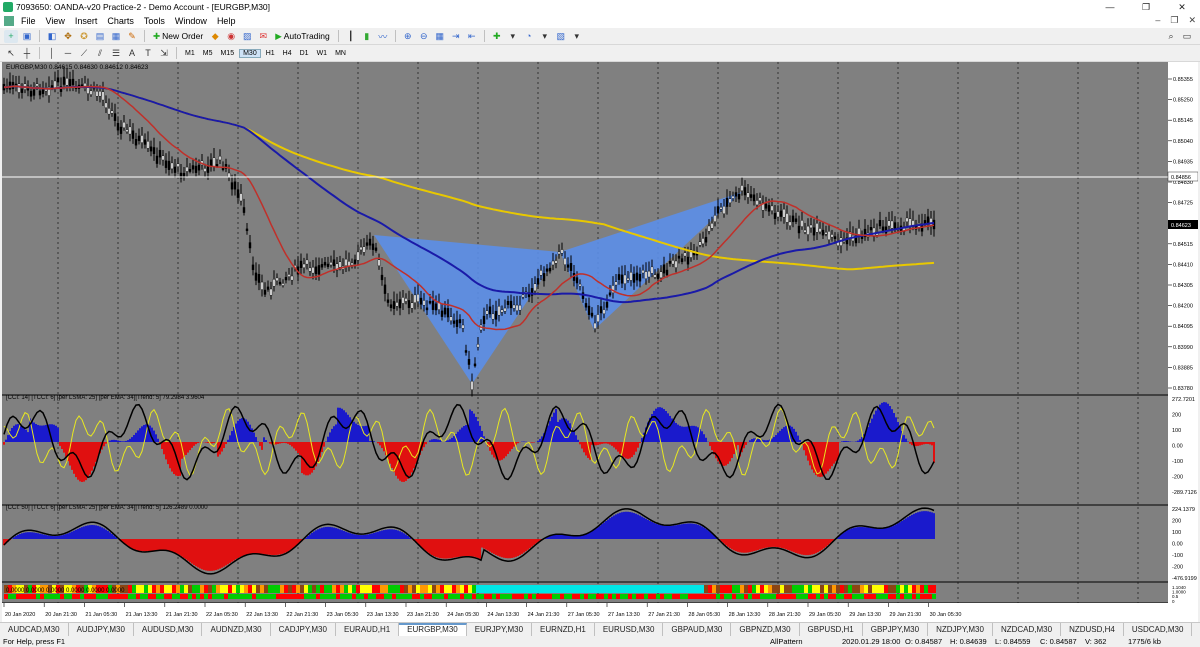  I want to click on autotrading-button: ▶ AutoTrading, so click(302, 36).